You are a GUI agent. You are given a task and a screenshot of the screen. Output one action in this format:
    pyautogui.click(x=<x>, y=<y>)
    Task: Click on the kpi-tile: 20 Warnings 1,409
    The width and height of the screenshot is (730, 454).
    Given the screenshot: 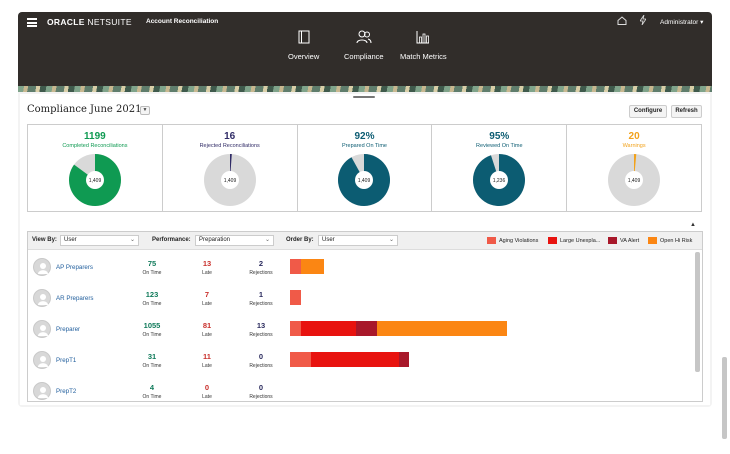 What is the action you would take?
    pyautogui.click(x=634, y=168)
    